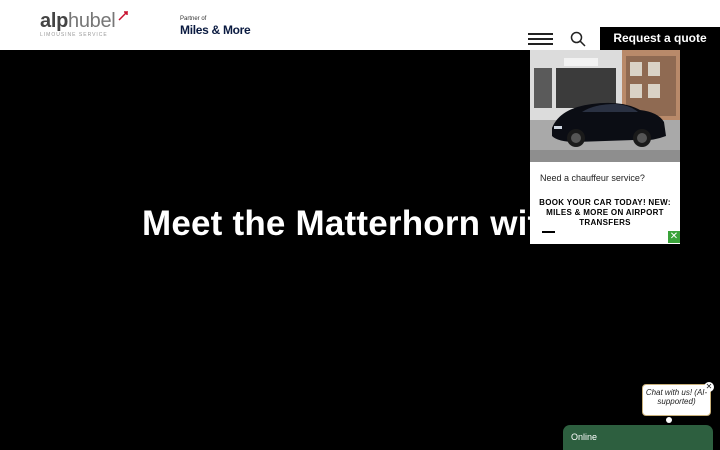  What do you see at coordinates (351, 223) in the screenshot?
I see `hero-title: Meet the Matterhorn with` at bounding box center [351, 223].